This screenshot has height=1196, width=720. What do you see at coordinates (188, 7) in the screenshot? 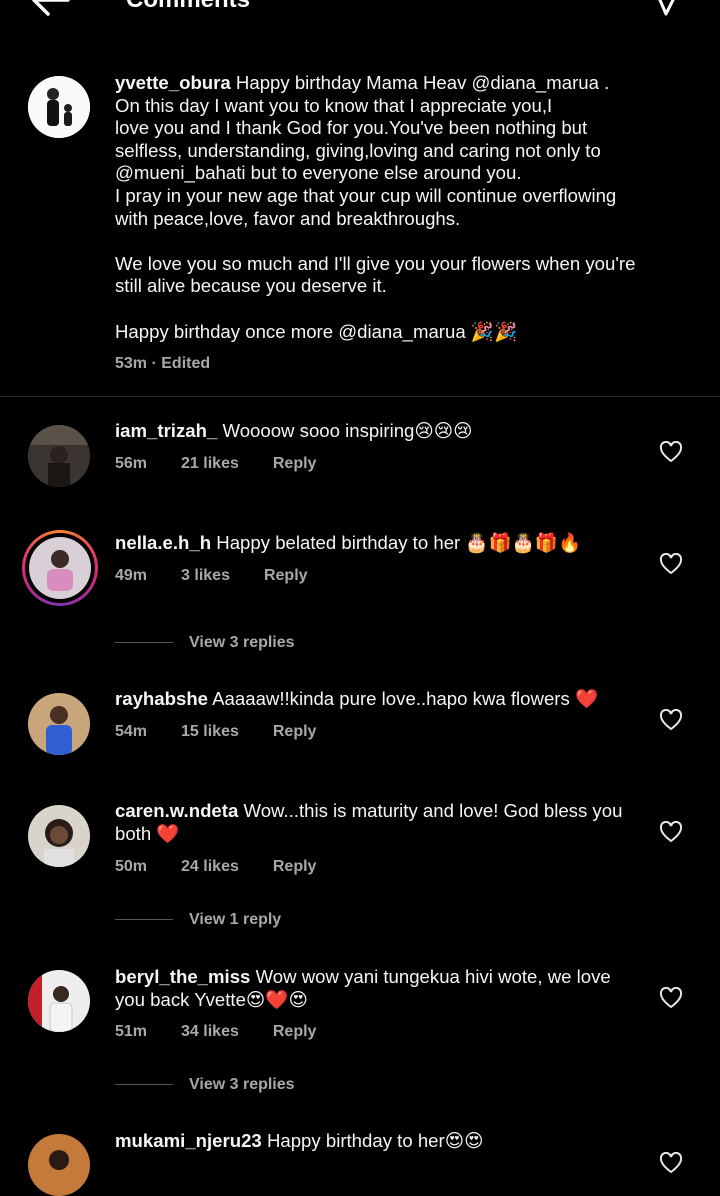
I see `page-title: Comments` at bounding box center [188, 7].